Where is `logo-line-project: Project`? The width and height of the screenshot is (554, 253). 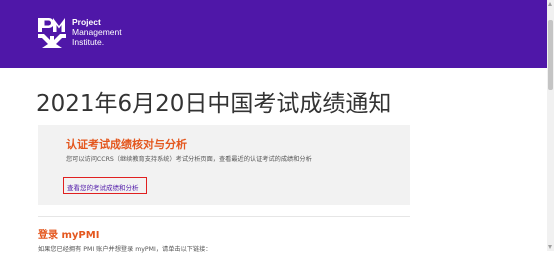
logo-line-project: Project is located at coordinates (86, 22).